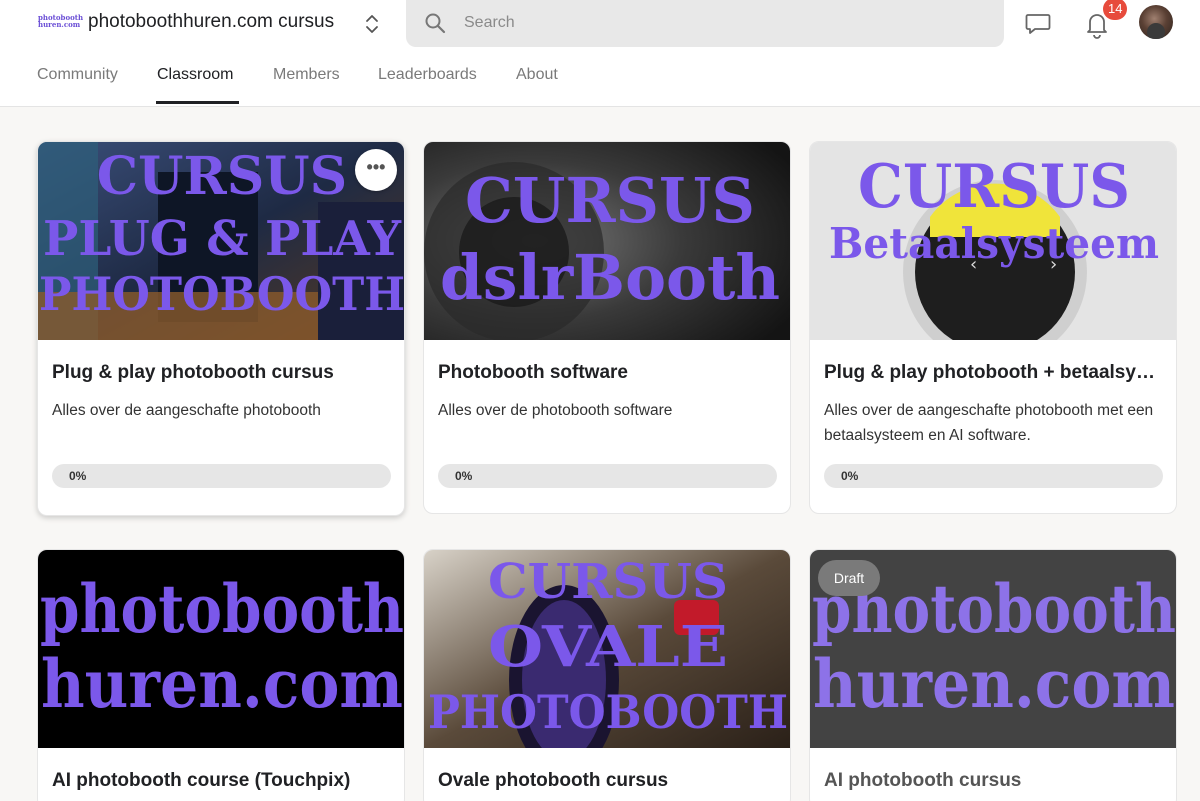 The height and width of the screenshot is (801, 1200). Describe the element at coordinates (923, 780) in the screenshot. I see `course-title: AI photobooth cursus` at that location.